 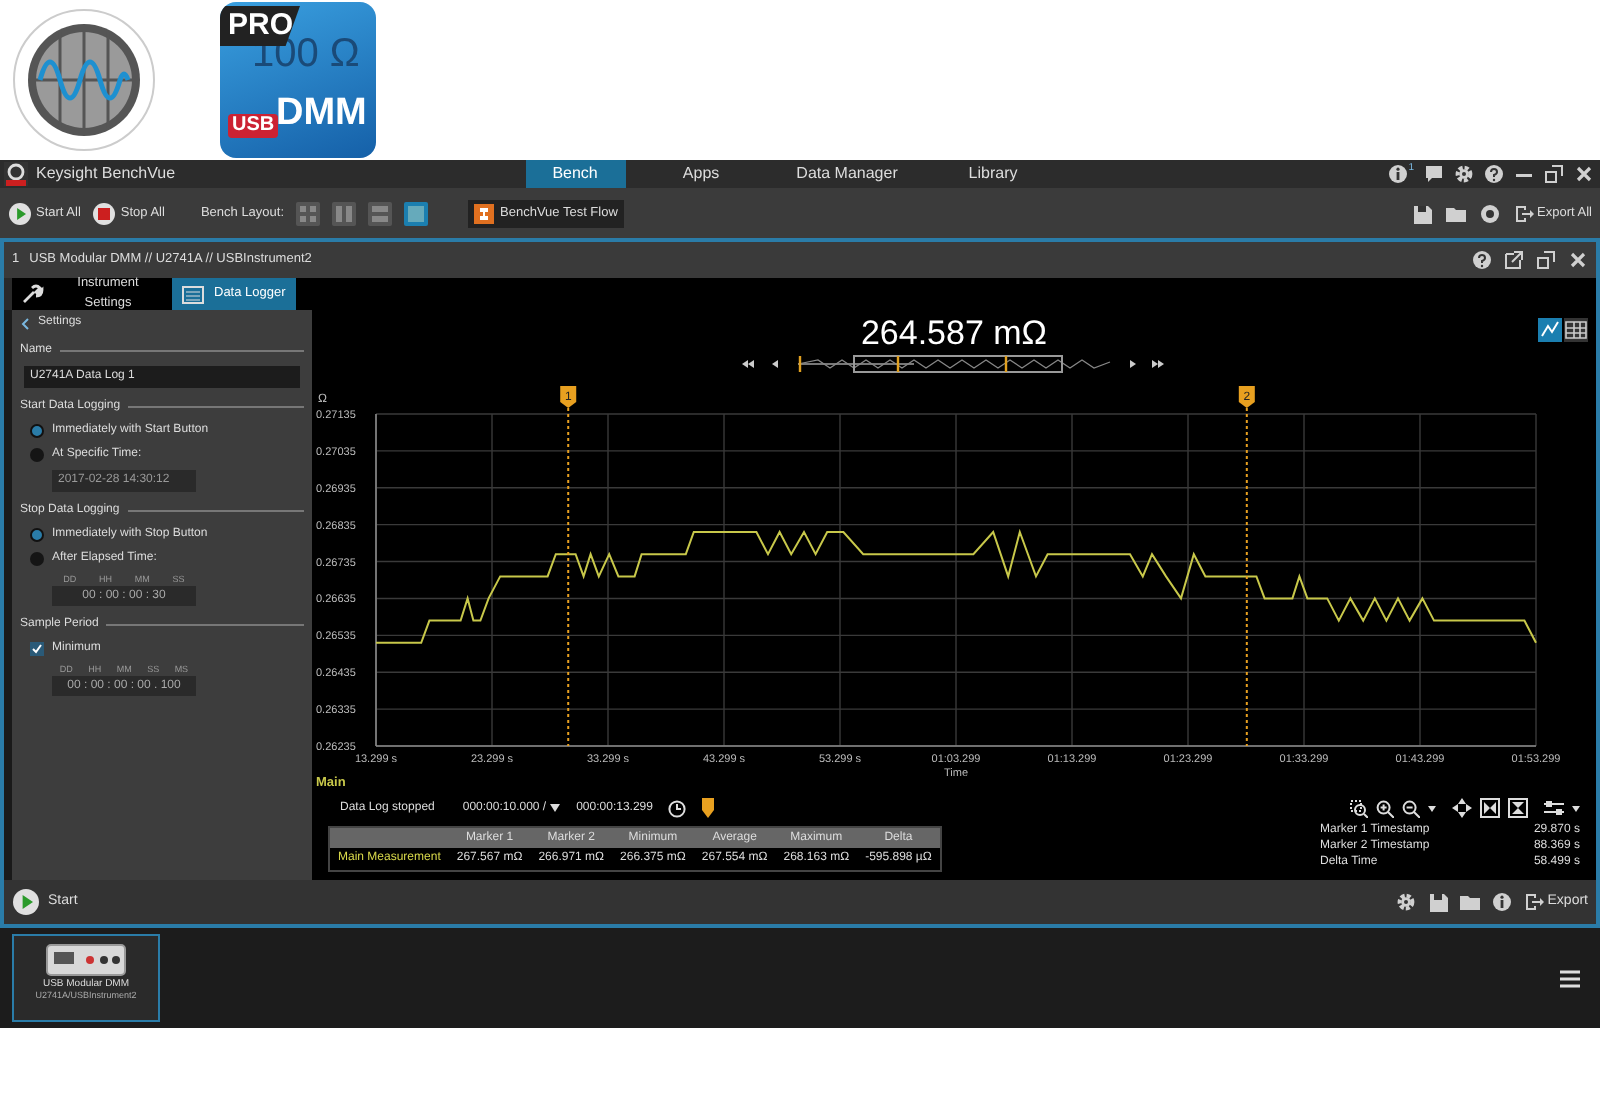 I want to click on check-icon, so click(x=37, y=649).